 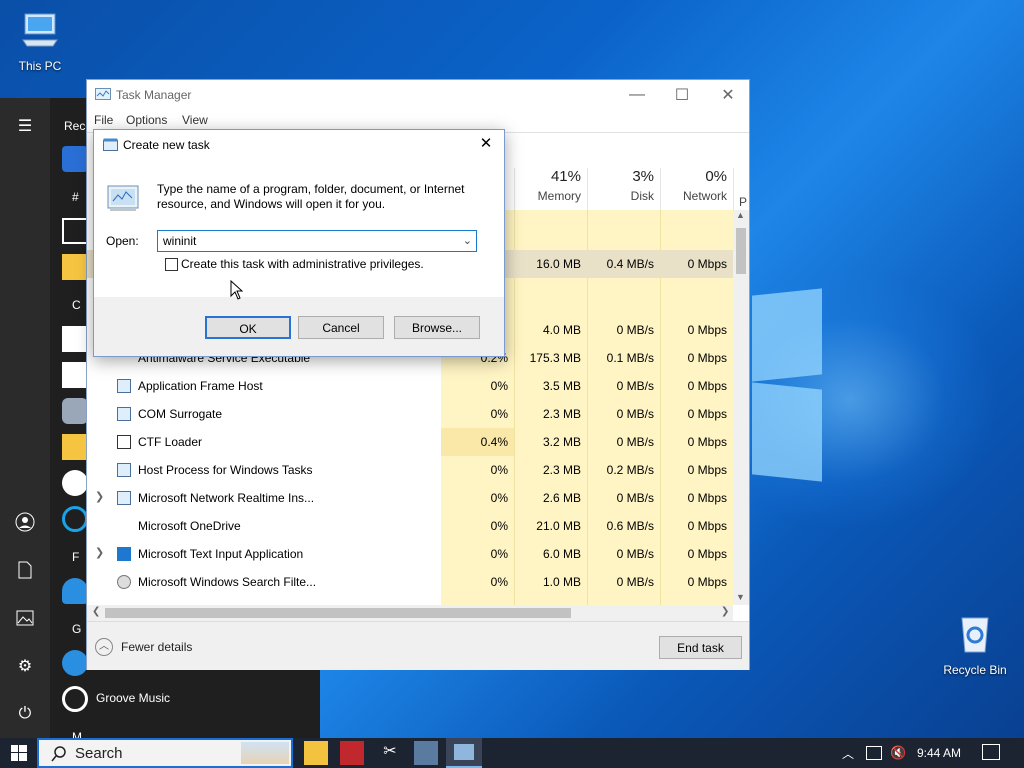 What do you see at coordinates (25, 666) in the screenshot?
I see `settings-gear-icon: ⚙` at bounding box center [25, 666].